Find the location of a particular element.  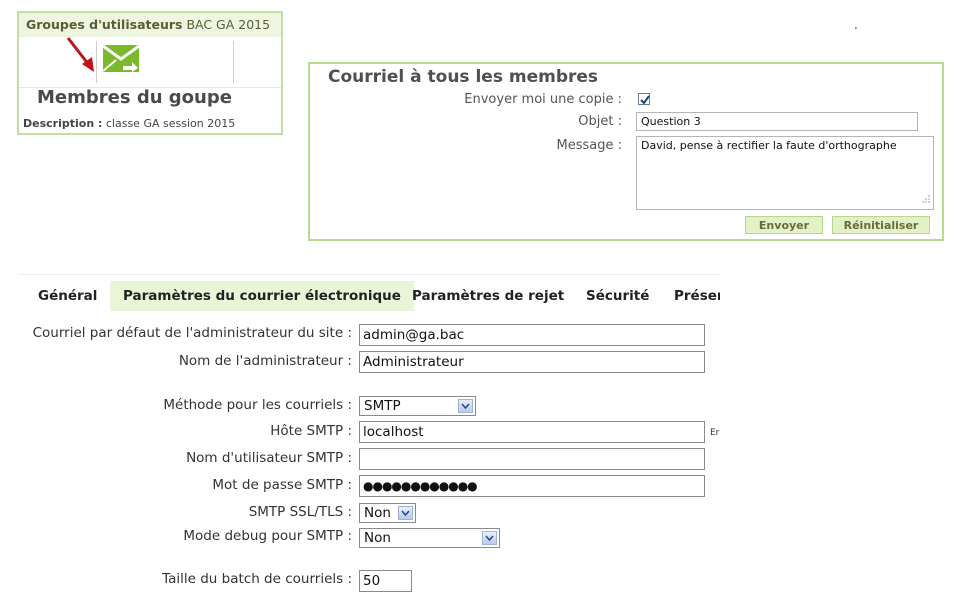

smtp-password-input: ●●●●●●●●●●●● is located at coordinates (532, 486).